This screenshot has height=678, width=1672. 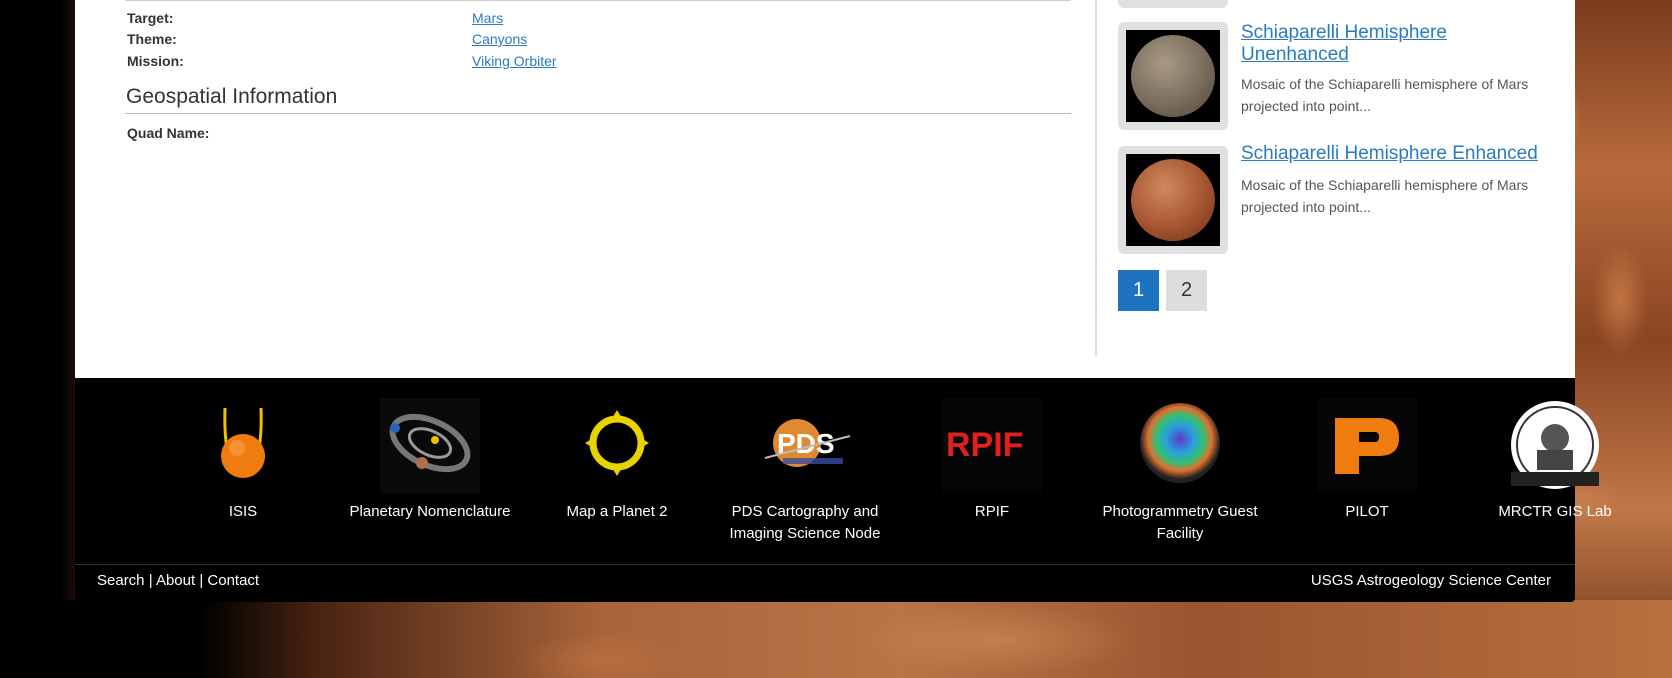 I want to click on geospatial-divider, so click(x=598, y=113).